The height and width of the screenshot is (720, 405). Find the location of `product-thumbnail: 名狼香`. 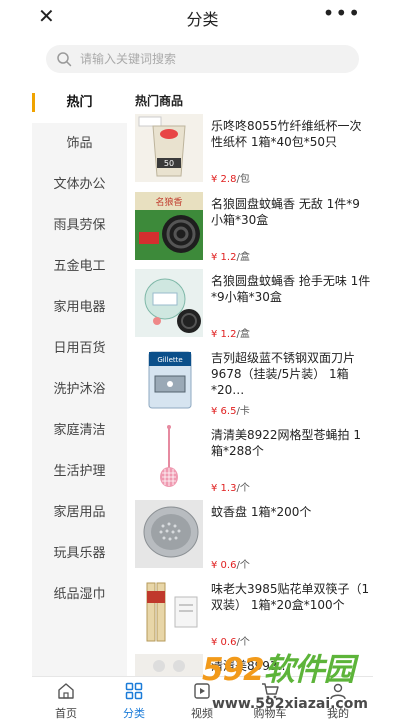

product-thumbnail: 名狼香 is located at coordinates (169, 226).